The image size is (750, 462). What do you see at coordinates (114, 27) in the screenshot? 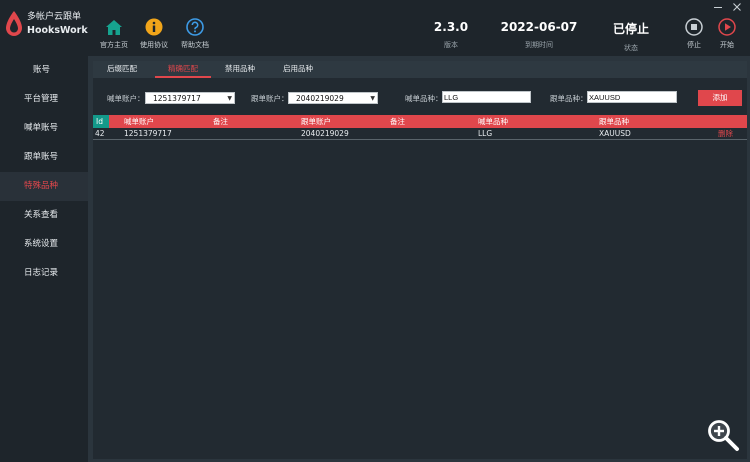
I see `home-icon` at bounding box center [114, 27].